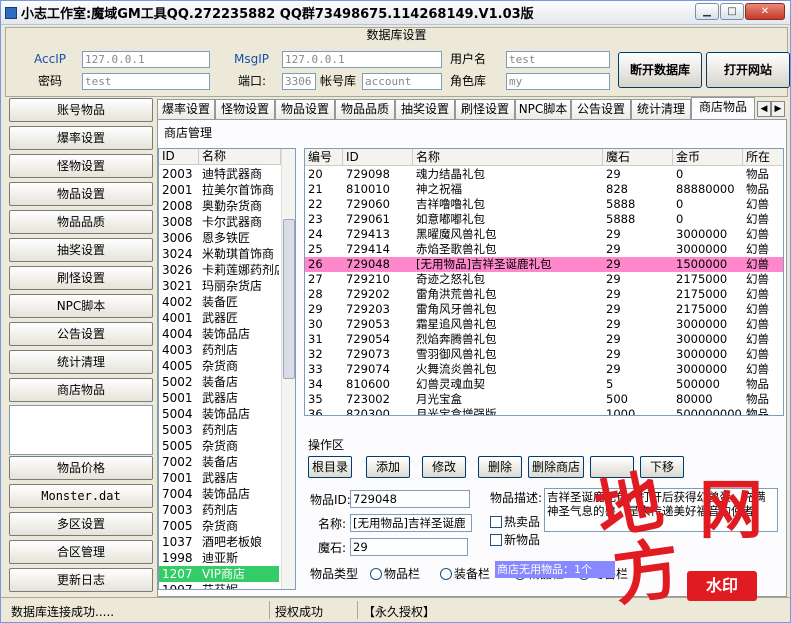 The height and width of the screenshot is (623, 791). Describe the element at coordinates (219, 494) in the screenshot. I see `shop-list-row: 7004 装饰品店` at that location.